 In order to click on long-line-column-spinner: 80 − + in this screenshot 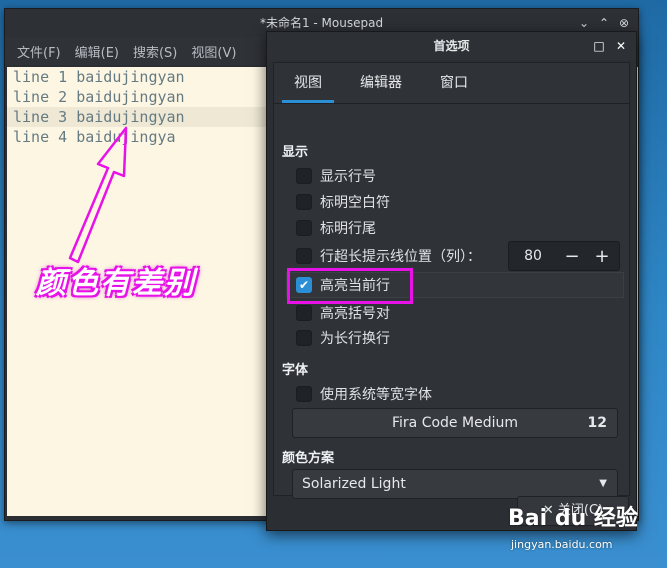, I will do `click(564, 256)`.